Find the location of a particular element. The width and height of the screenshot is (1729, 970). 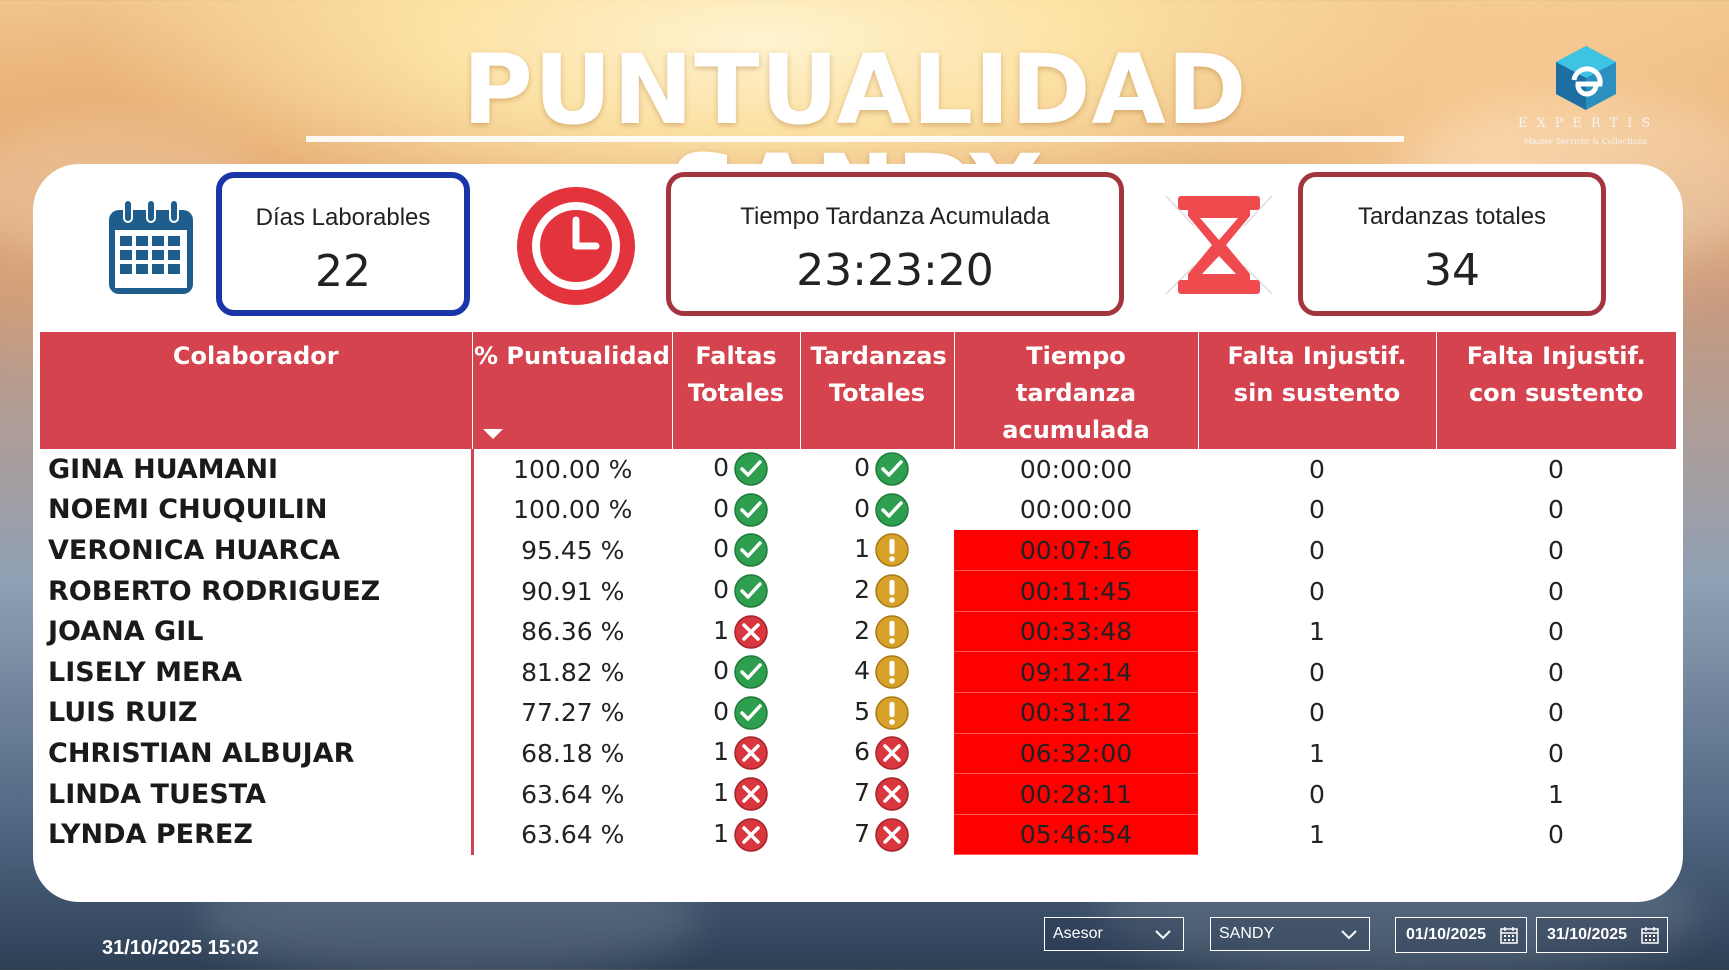

date-to-input: 31/10/2025 is located at coordinates (1602, 935).